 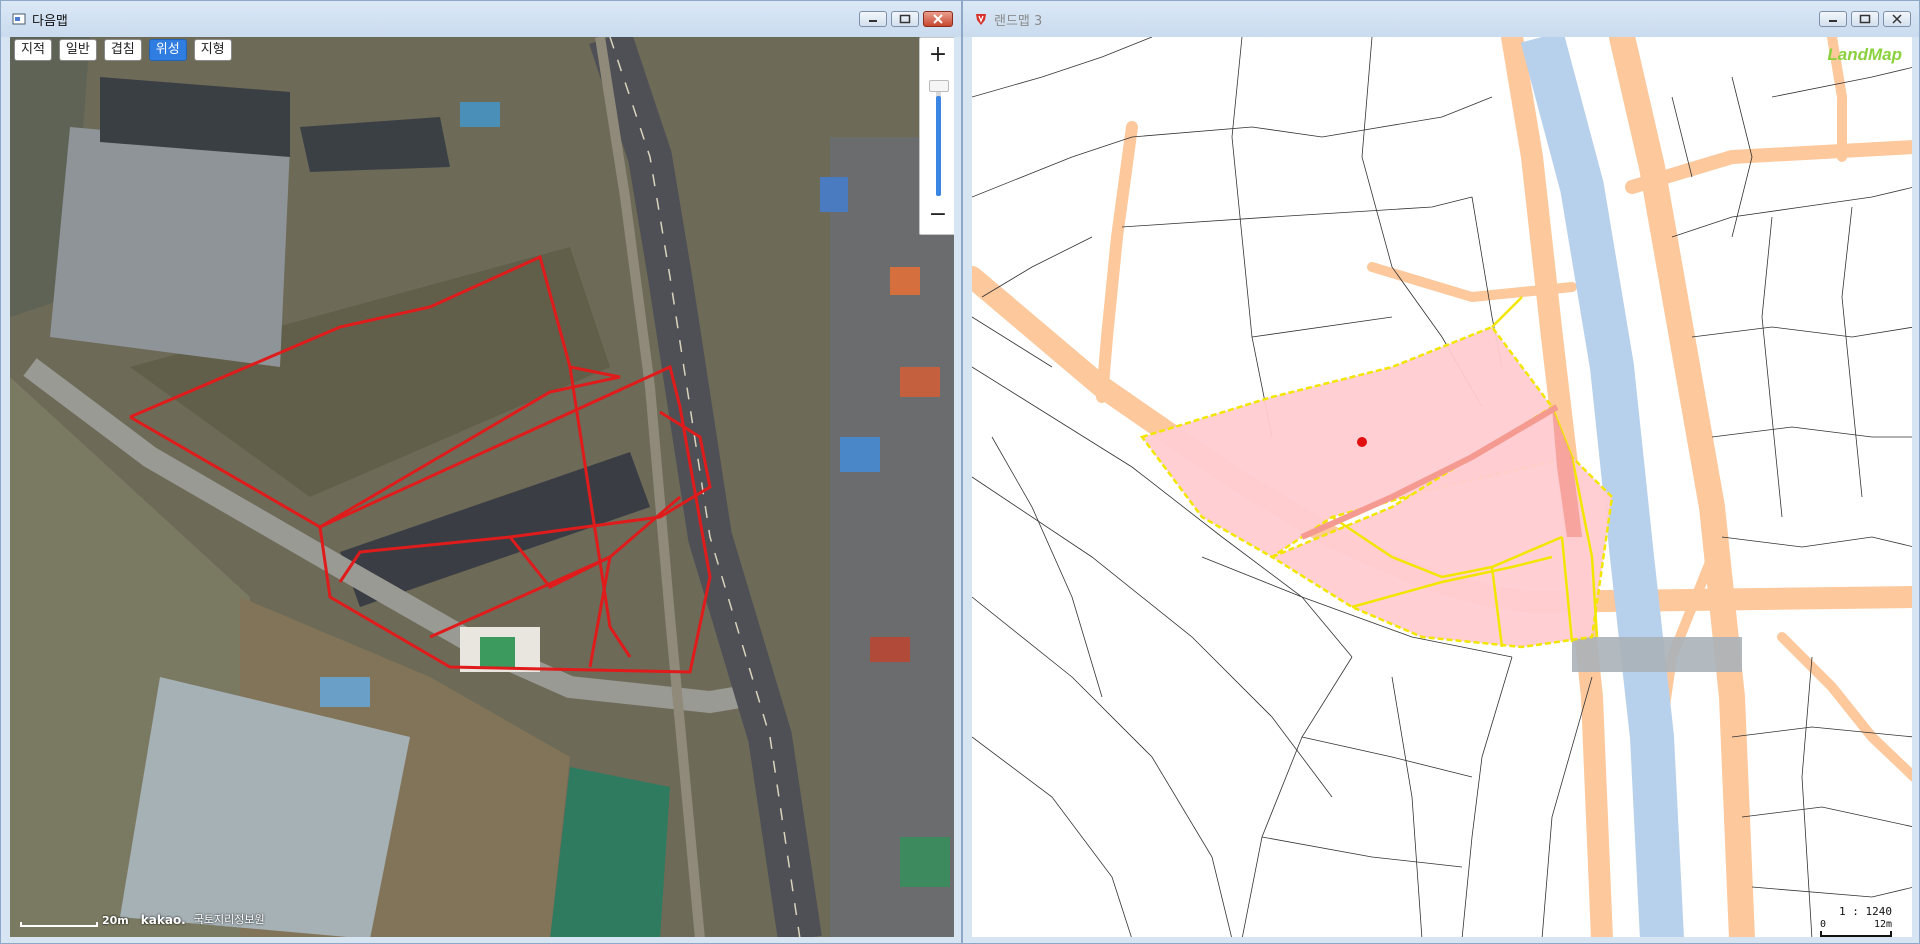 I want to click on window-title: 다음맵, so click(x=50, y=21).